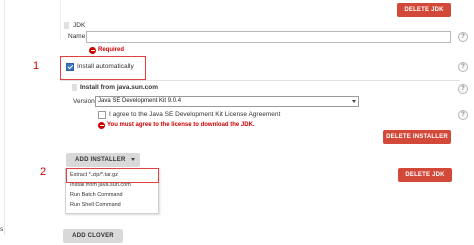 The image size is (474, 245). Describe the element at coordinates (88, 44) in the screenshot. I see `name-input-value` at that location.